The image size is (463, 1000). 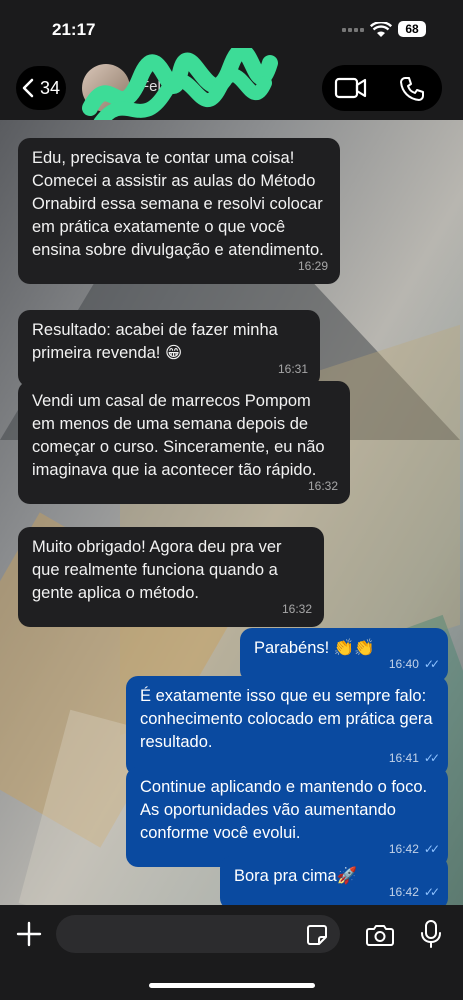 What do you see at coordinates (296, 876) in the screenshot?
I see `message-text: Bora pra cima🚀` at bounding box center [296, 876].